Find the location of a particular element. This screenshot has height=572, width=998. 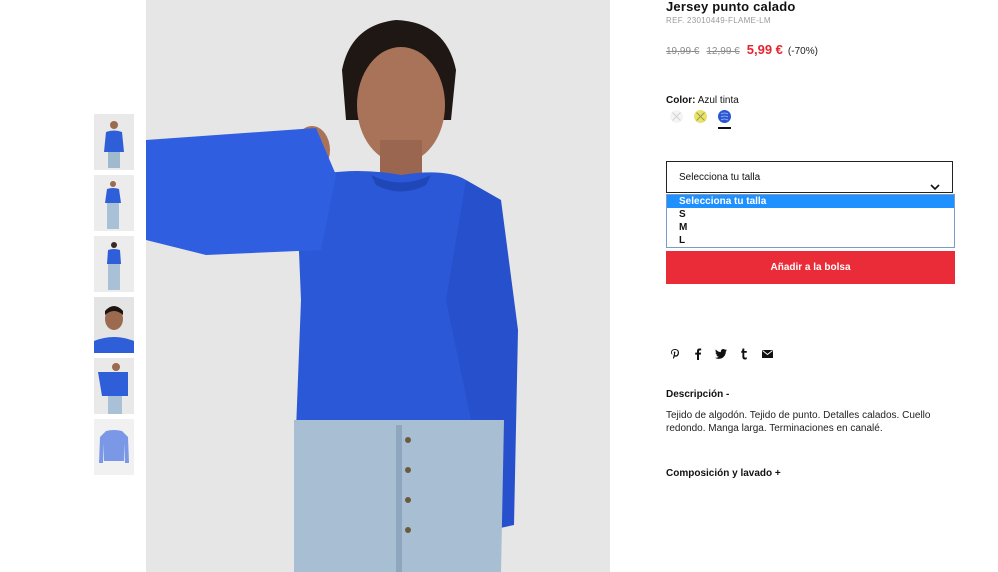

color-value: Azul tinta is located at coordinates (718, 100).